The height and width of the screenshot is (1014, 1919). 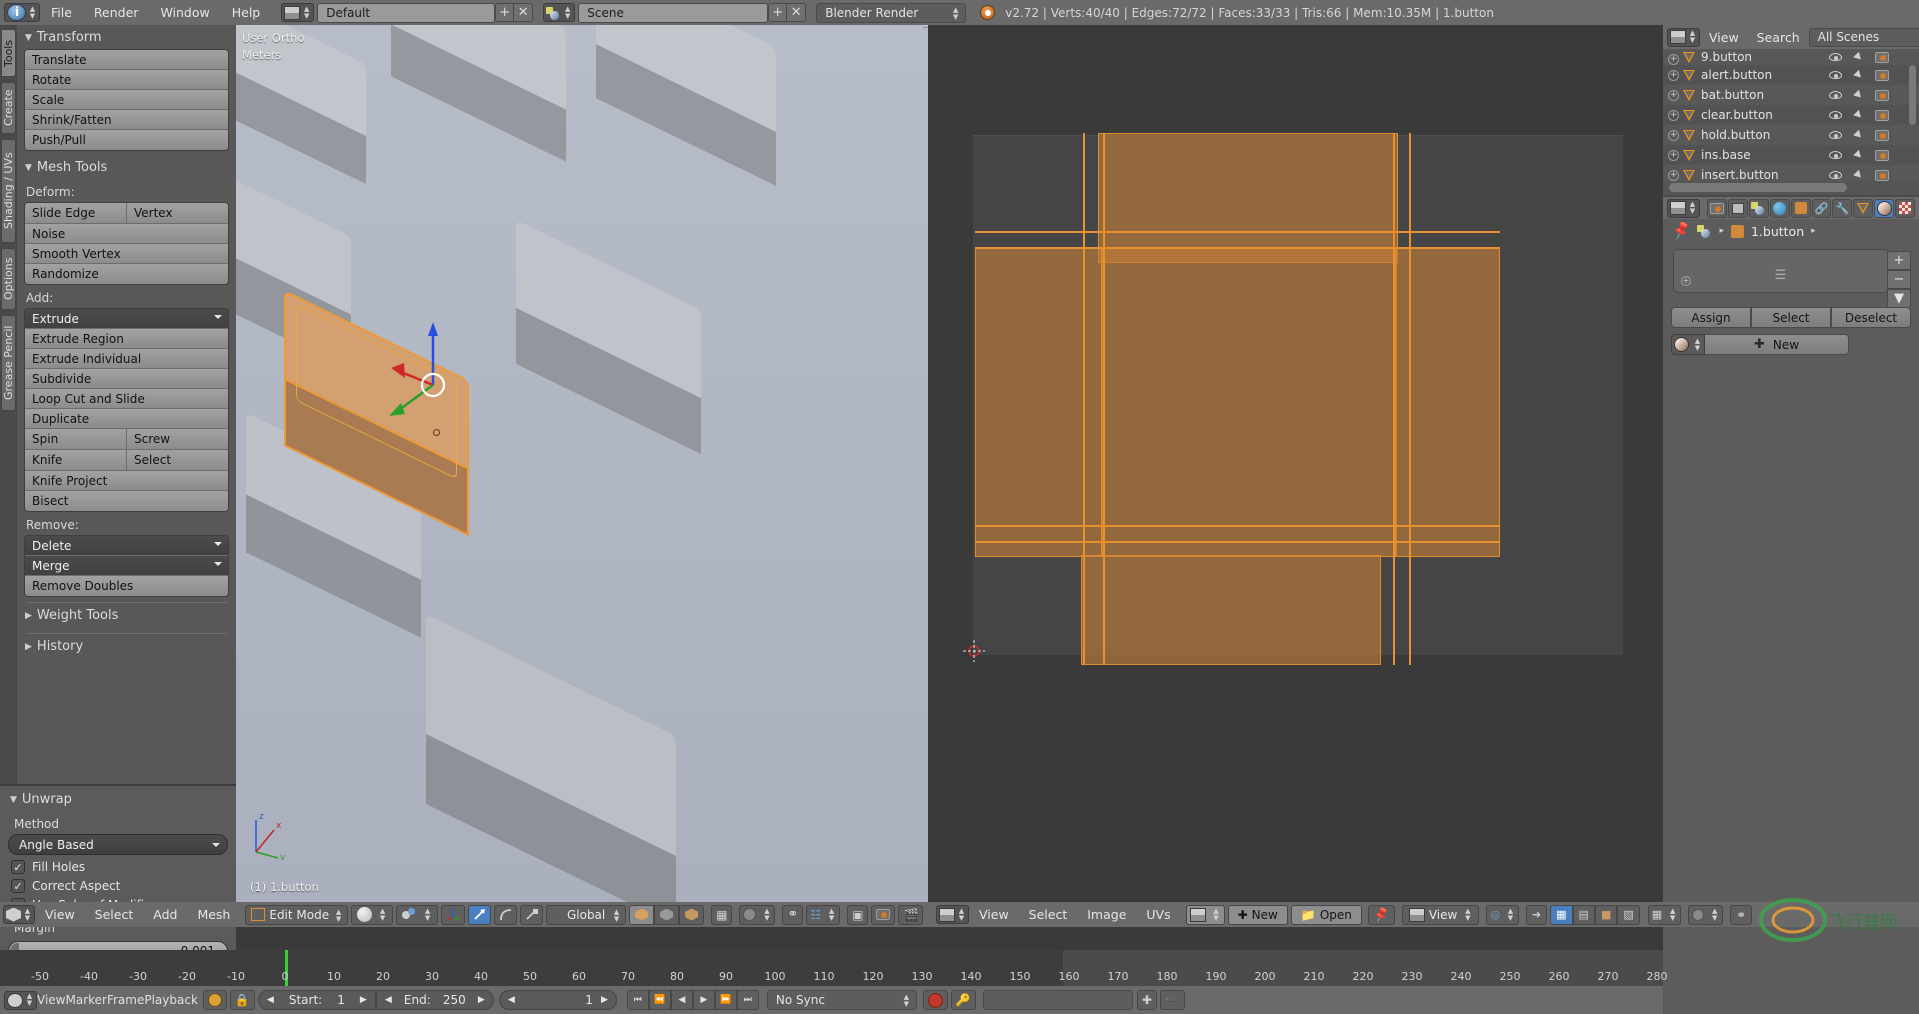 I want to click on opengl-render-image-button, so click(x=883, y=914).